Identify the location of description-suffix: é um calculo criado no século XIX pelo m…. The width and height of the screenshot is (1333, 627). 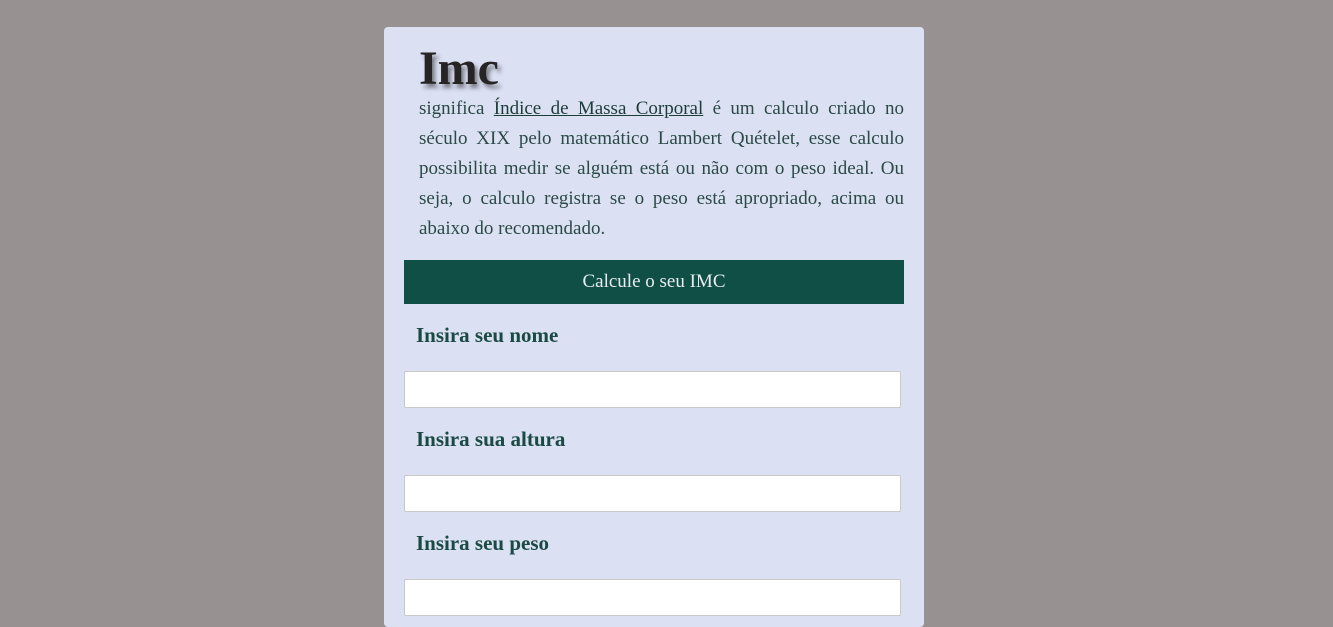
(661, 168).